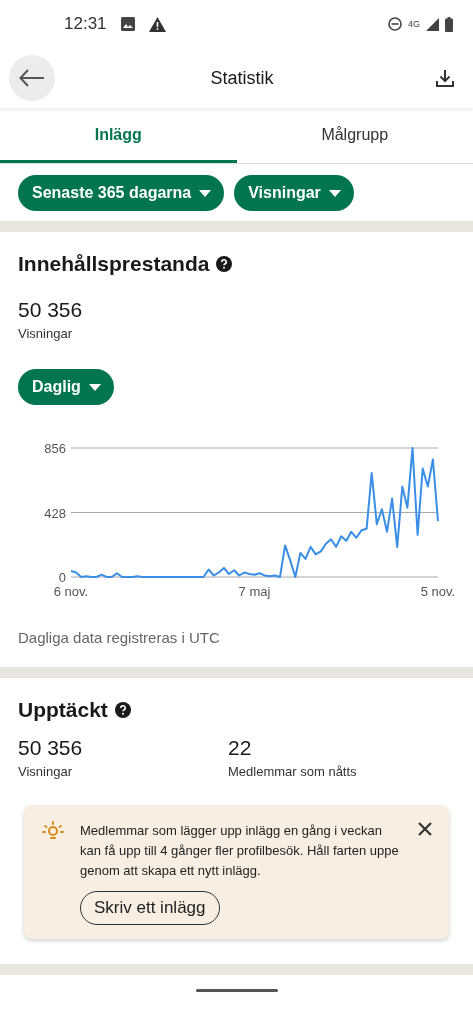 Image resolution: width=473 pixels, height=1024 pixels. What do you see at coordinates (293, 771) in the screenshot?
I see `metric-label: Medlemmar som nåtts` at bounding box center [293, 771].